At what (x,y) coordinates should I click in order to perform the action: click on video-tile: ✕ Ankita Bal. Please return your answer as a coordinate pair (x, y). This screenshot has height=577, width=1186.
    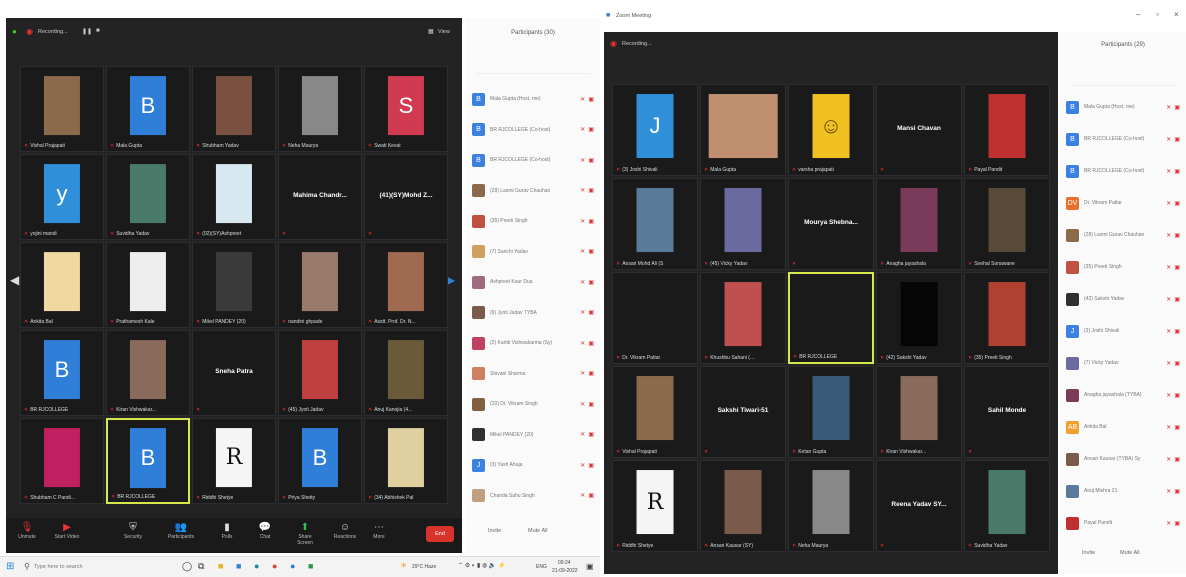
    Looking at the image, I should click on (62, 285).